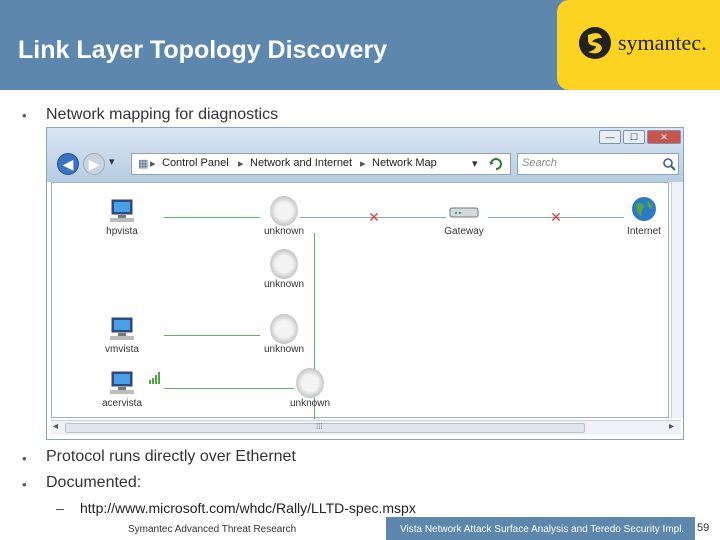 The image size is (720, 540). Describe the element at coordinates (143, 164) in the screenshot. I see `folder-icon: ▦` at that location.